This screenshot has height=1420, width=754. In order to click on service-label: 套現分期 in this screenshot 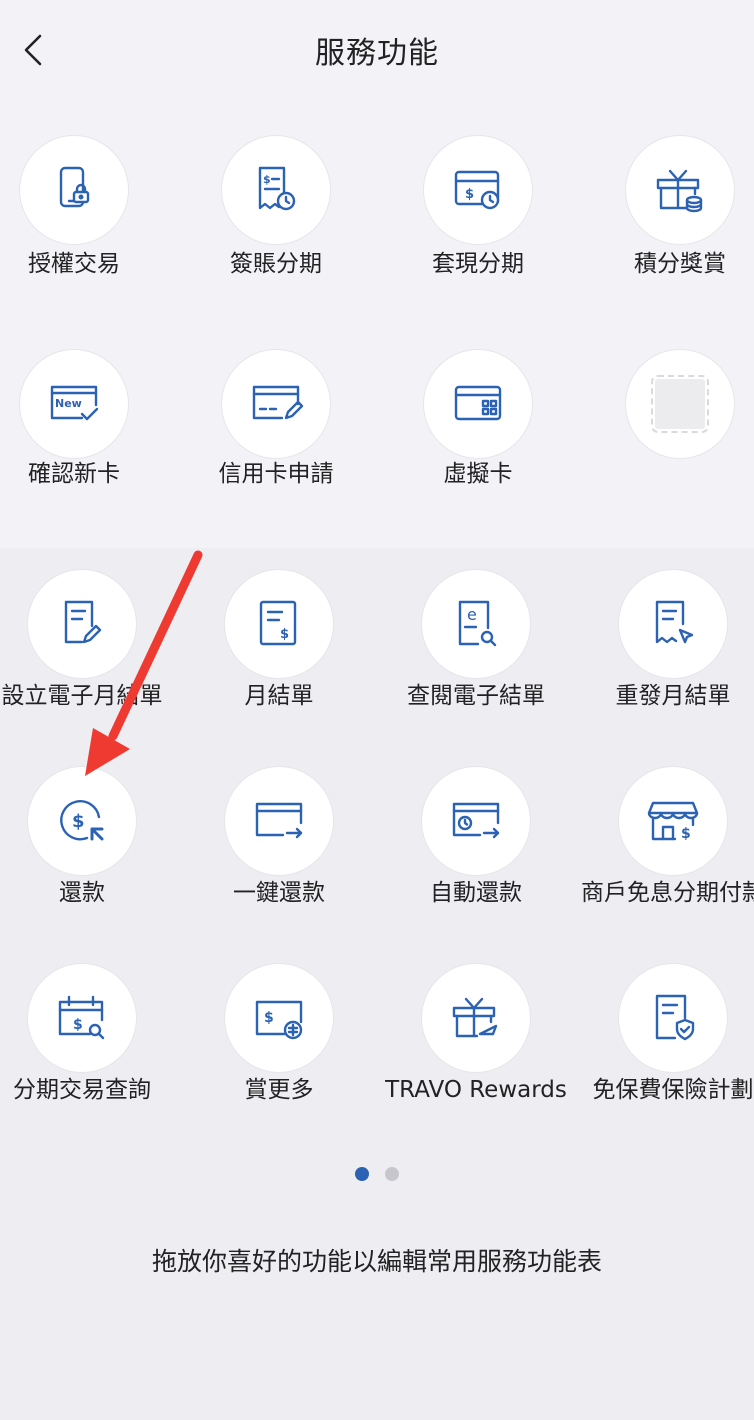, I will do `click(478, 264)`.